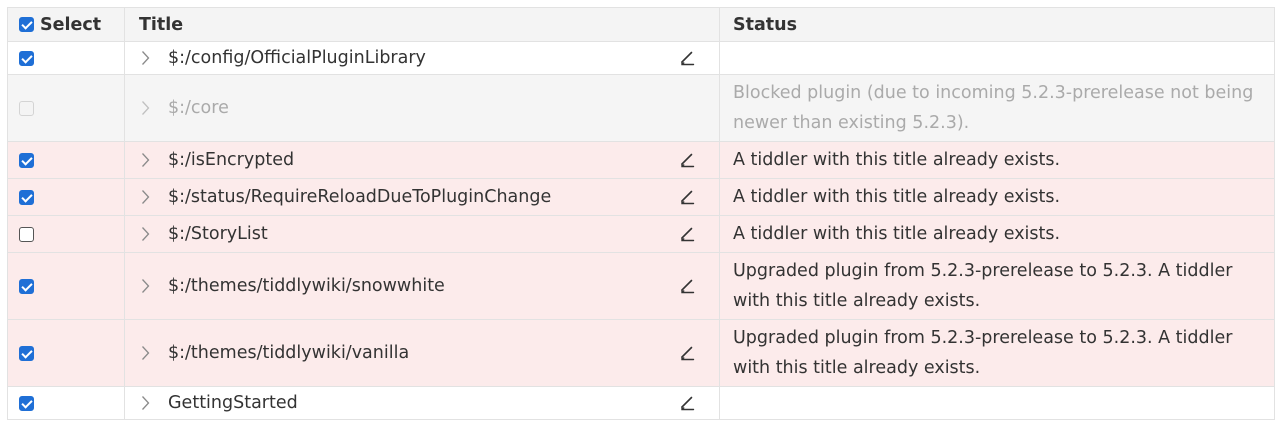  What do you see at coordinates (432, 108) in the screenshot?
I see `row-title: $:/core` at bounding box center [432, 108].